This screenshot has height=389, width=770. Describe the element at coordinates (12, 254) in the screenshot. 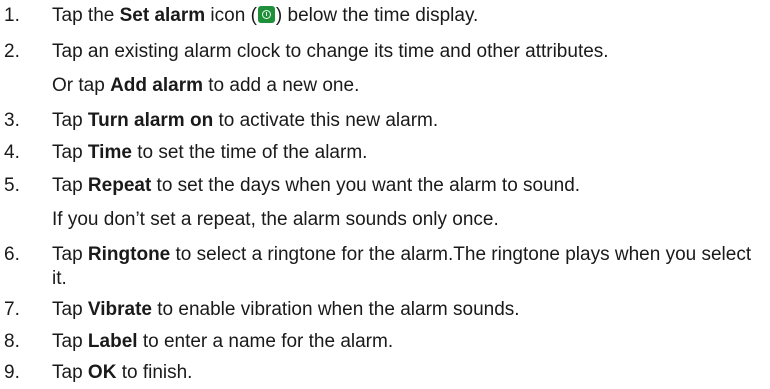

I see `step-number: 6.` at that location.